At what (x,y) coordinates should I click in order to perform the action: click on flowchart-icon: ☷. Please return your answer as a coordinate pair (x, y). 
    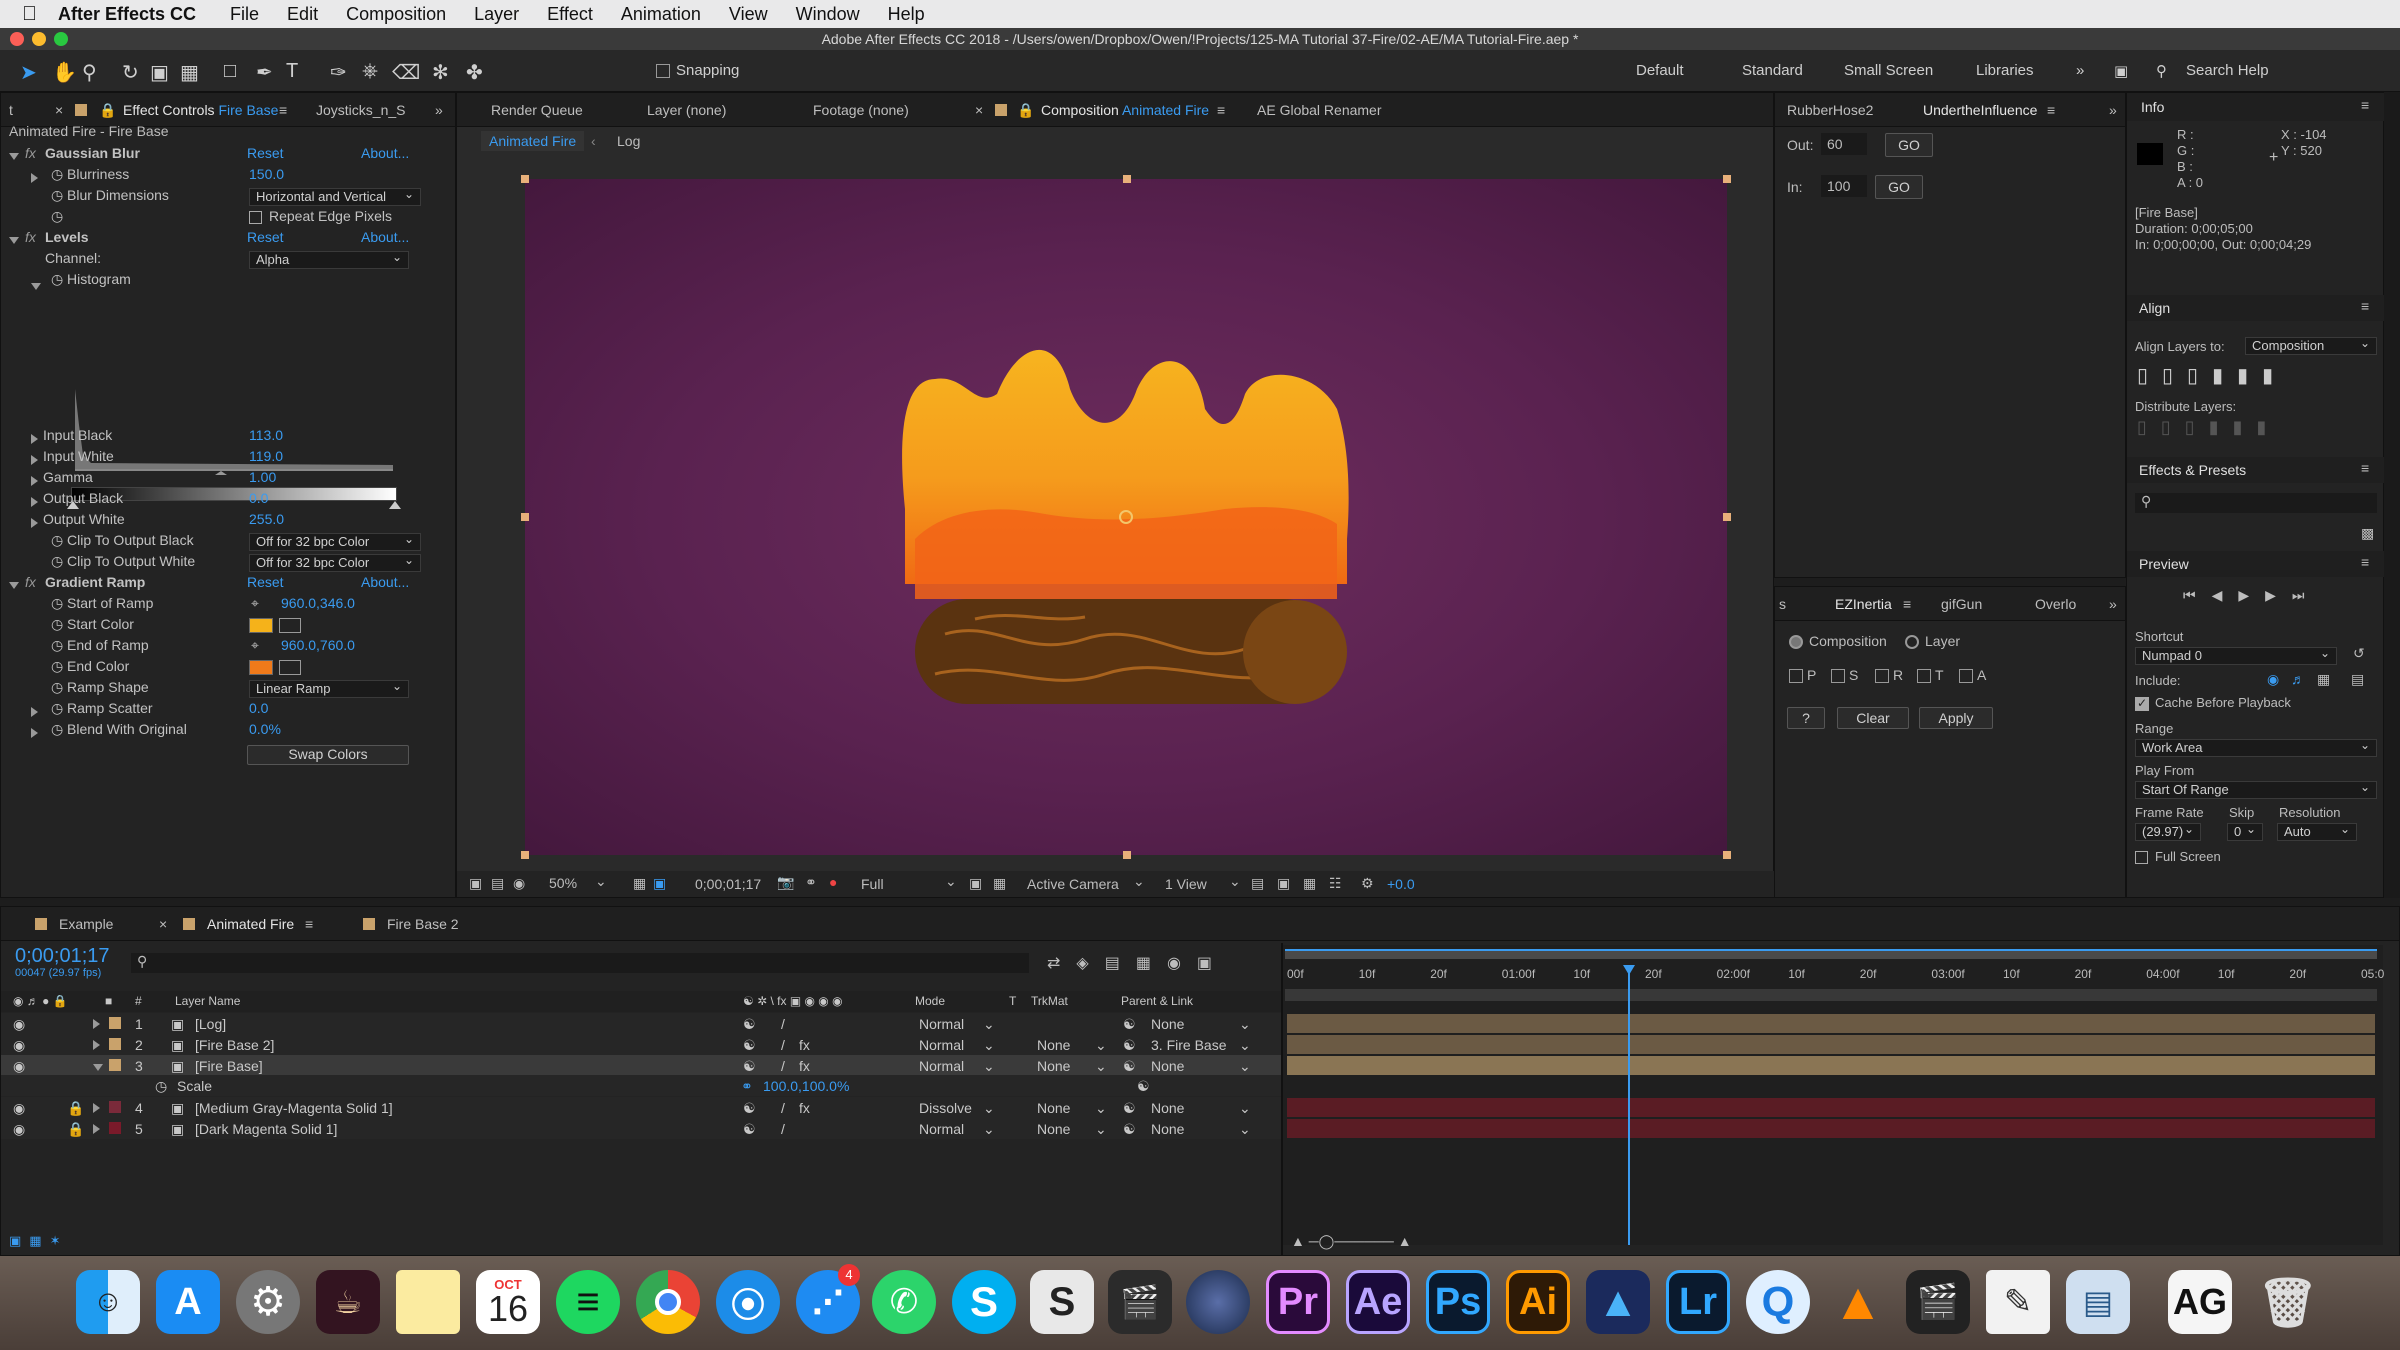
    Looking at the image, I should click on (1335, 883).